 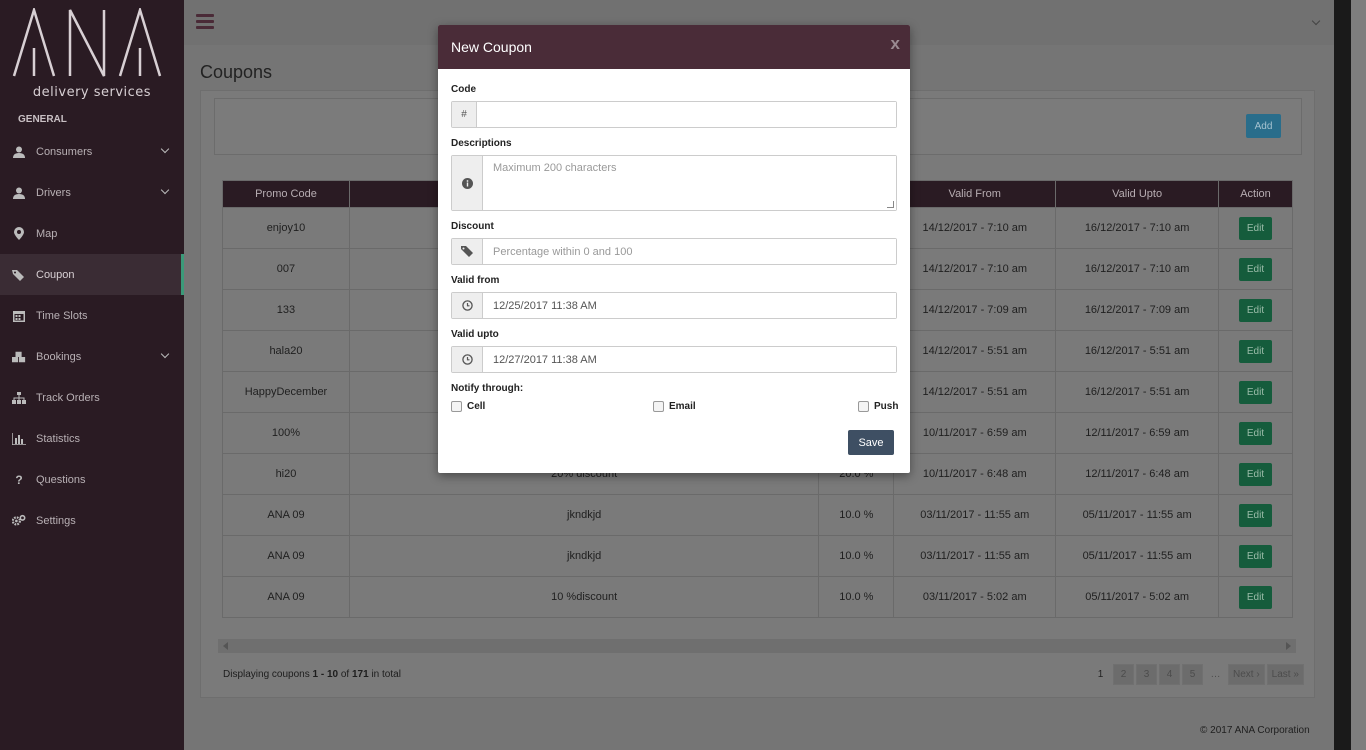 What do you see at coordinates (689, 183) in the screenshot?
I see `descriptions-textarea` at bounding box center [689, 183].